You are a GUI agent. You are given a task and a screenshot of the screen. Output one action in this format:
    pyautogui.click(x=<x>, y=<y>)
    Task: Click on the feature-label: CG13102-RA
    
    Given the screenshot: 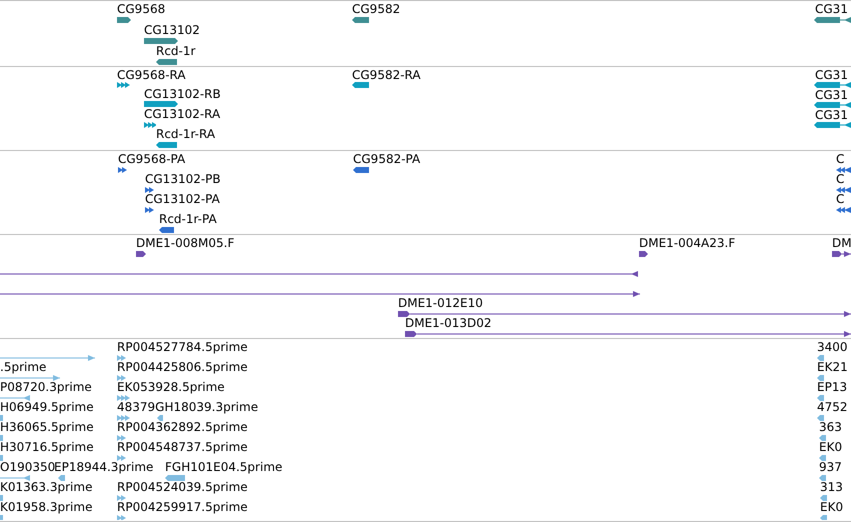 What is the action you would take?
    pyautogui.click(x=182, y=114)
    